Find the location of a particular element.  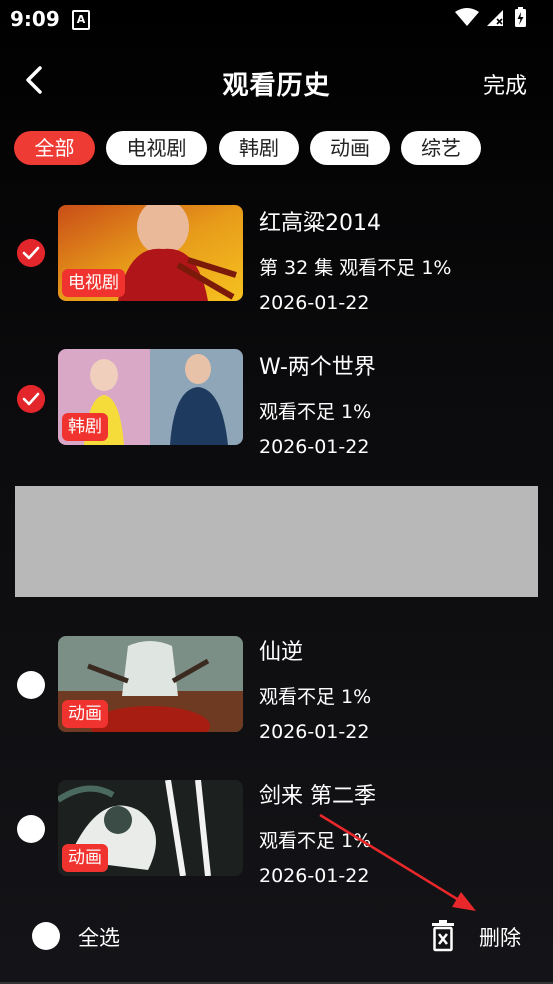

filter-chip-anime: 动画 is located at coordinates (350, 148).